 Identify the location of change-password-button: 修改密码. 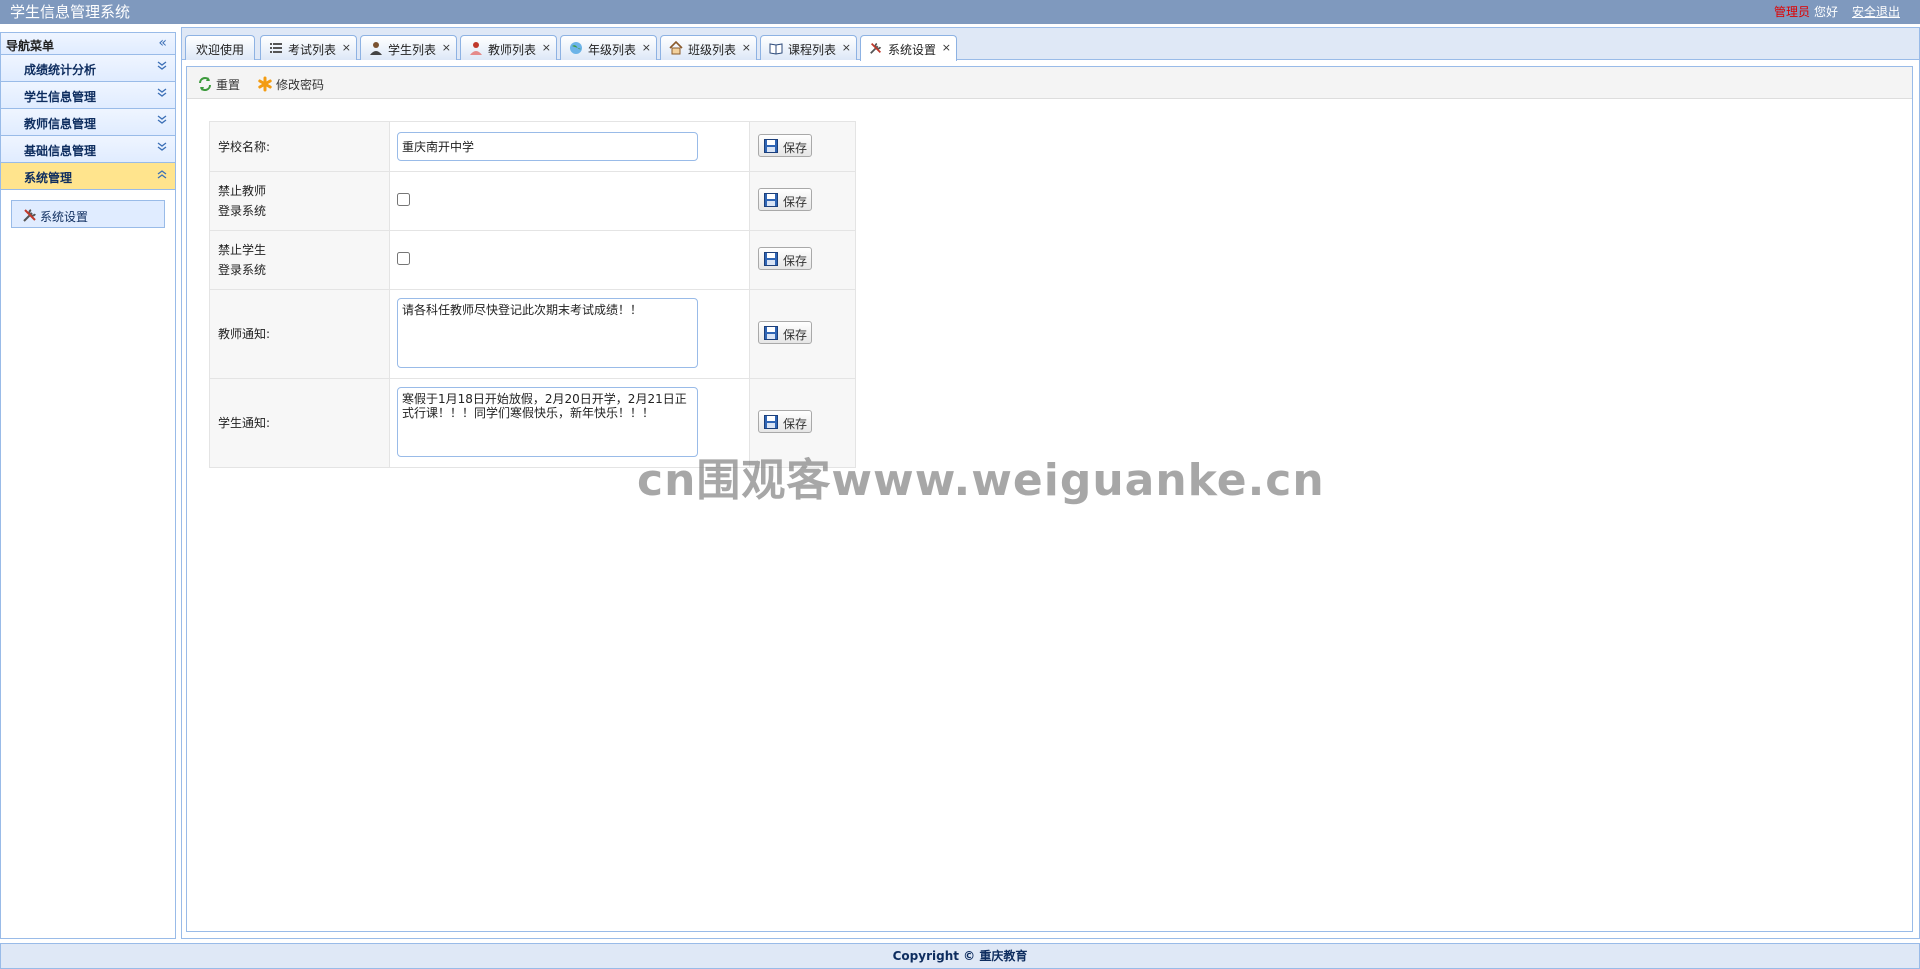
(297, 84).